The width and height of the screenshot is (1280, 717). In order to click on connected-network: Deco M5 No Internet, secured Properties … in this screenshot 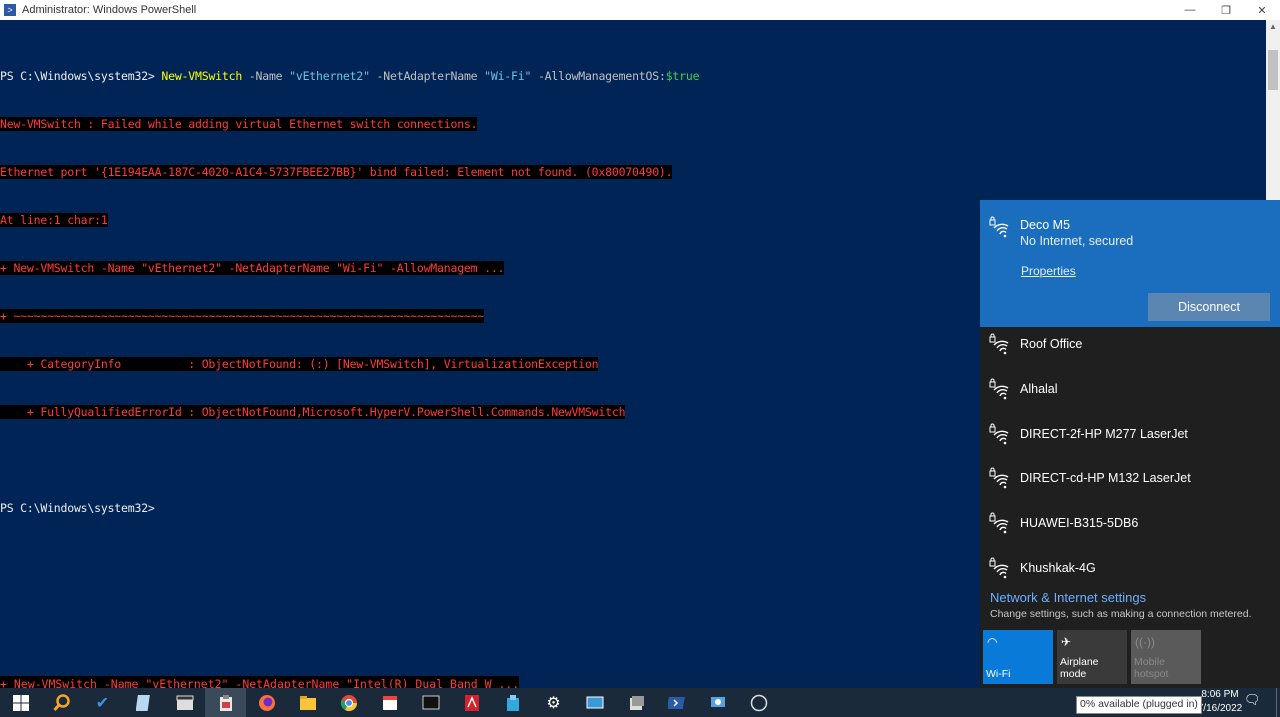, I will do `click(1130, 263)`.